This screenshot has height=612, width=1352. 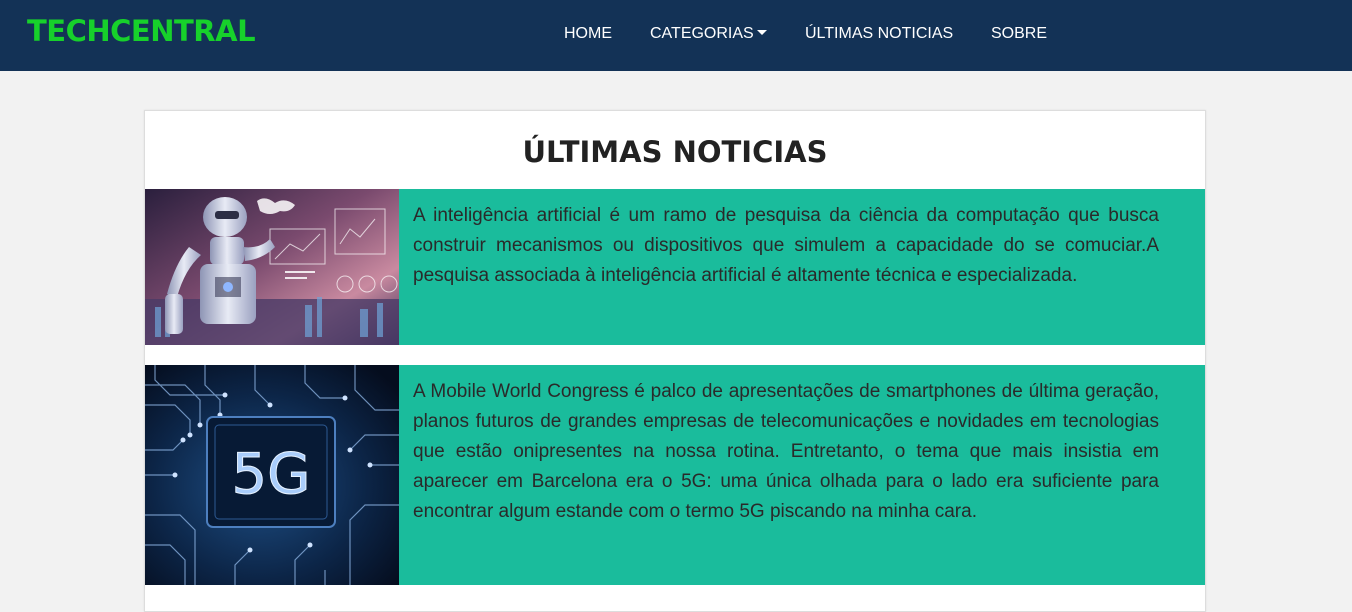 I want to click on brand-logo: TECHCENTRAL, so click(x=141, y=31).